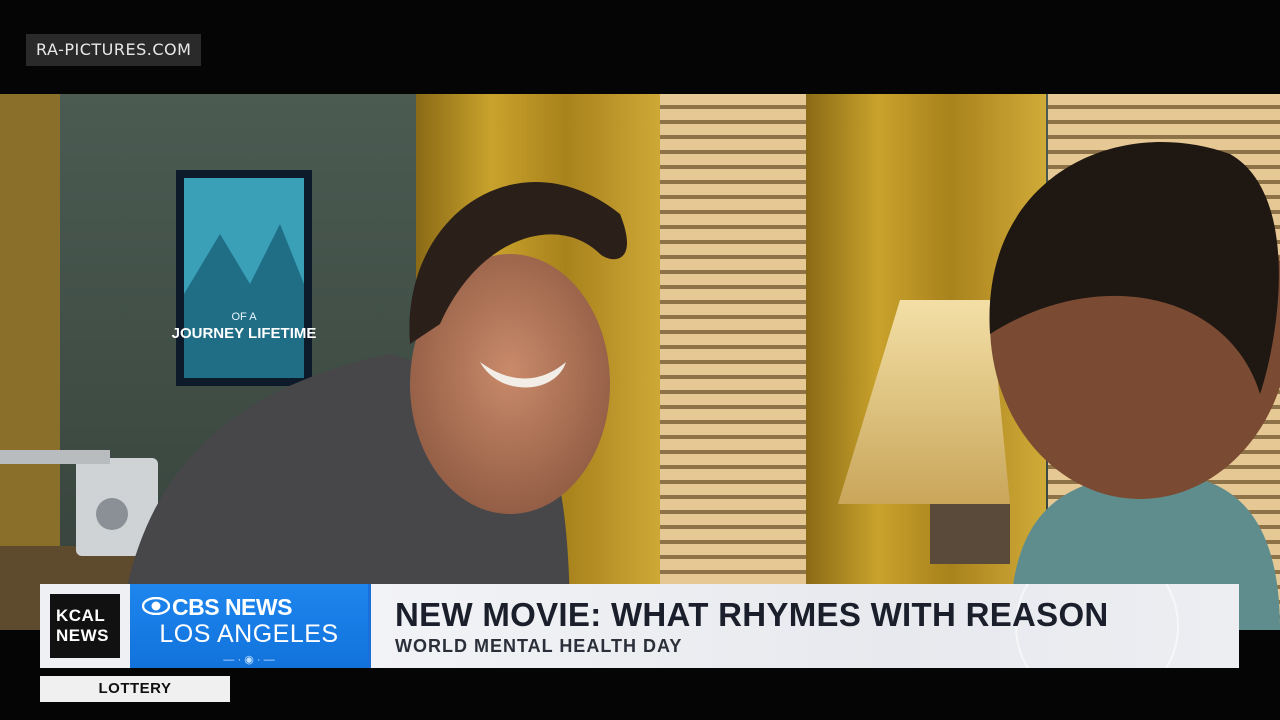 The width and height of the screenshot is (1280, 720). Describe the element at coordinates (752, 614) in the screenshot. I see `headline: NEW MOVIE: WHAT RHYMES WITH REASON` at that location.